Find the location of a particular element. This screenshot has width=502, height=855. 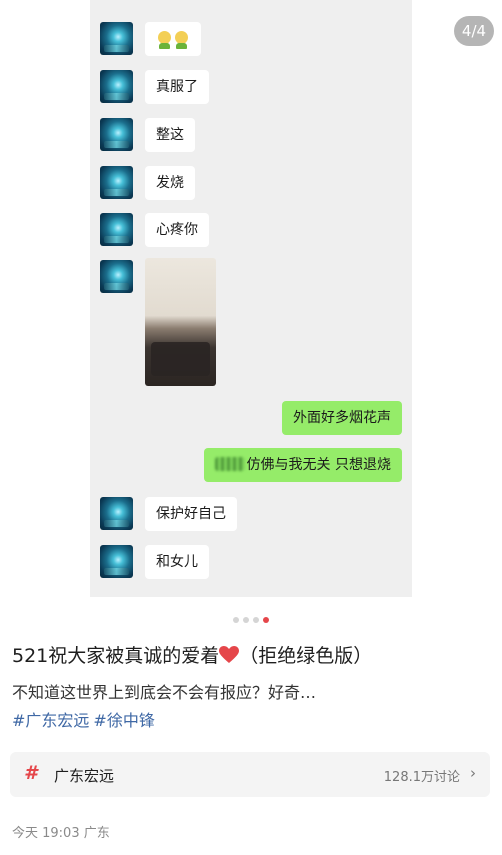

post-tags: #广东宏远 #徐中锋 is located at coordinates (85, 719).